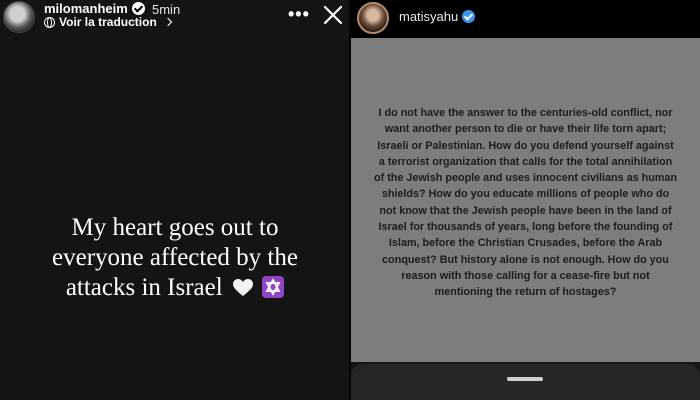 The height and width of the screenshot is (400, 700). What do you see at coordinates (525, 382) in the screenshot?
I see `bottom-sheet` at bounding box center [525, 382].